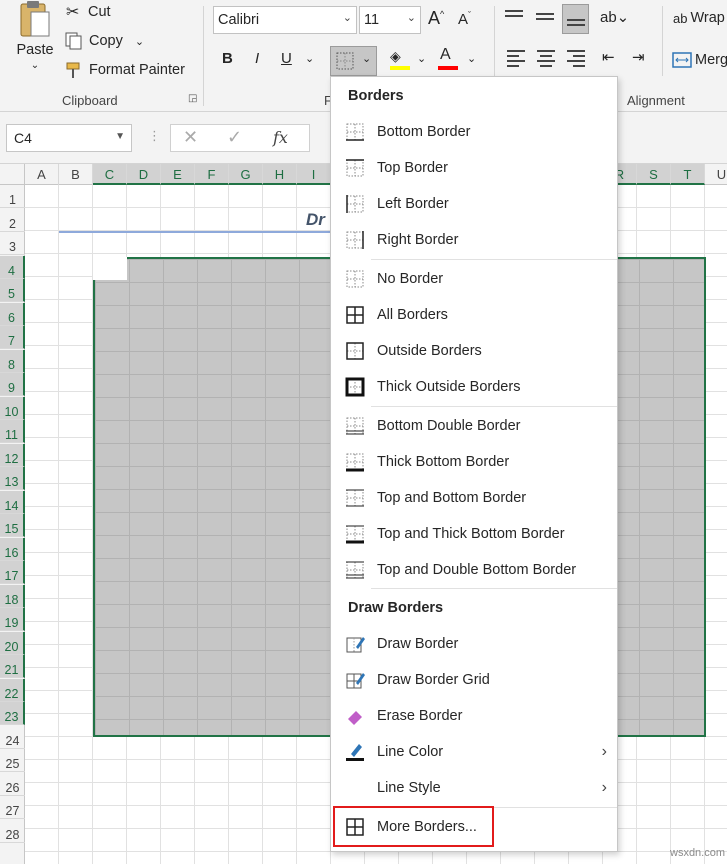 This screenshot has width=727, height=864. What do you see at coordinates (474, 426) in the screenshot?
I see `menu-item-bottom-double-border: Bottom Double Border` at bounding box center [474, 426].